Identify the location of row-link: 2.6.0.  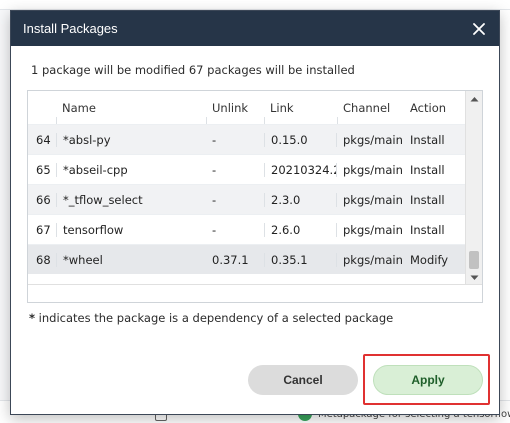
(300, 229).